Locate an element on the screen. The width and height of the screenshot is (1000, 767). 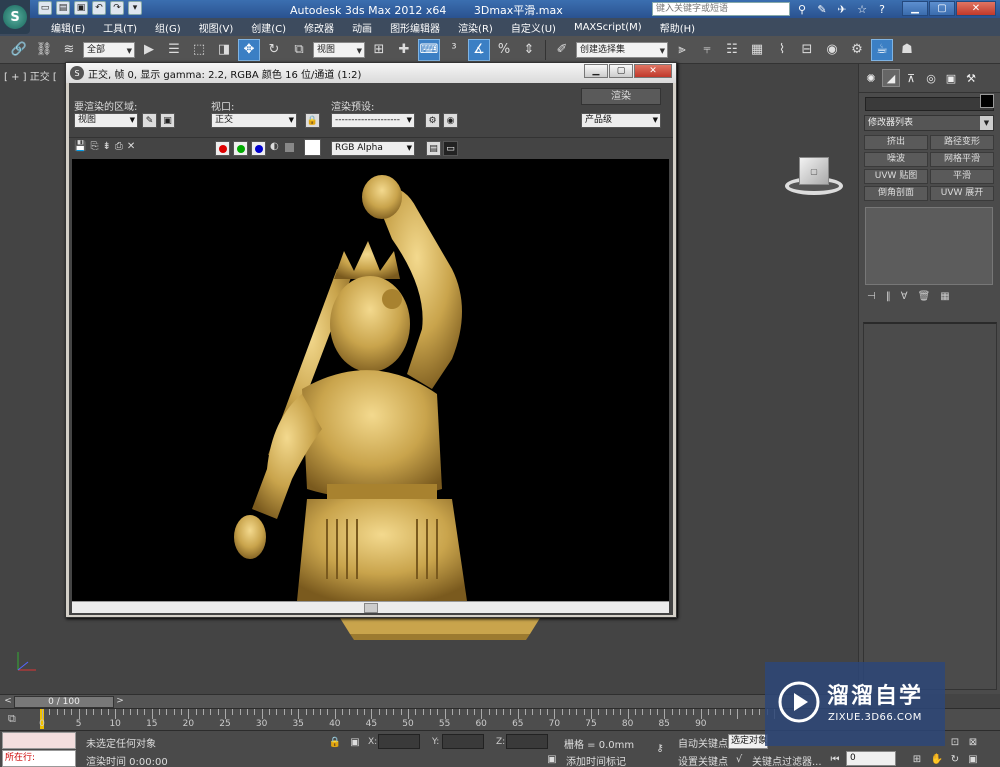
frame-ruler: 0 5 10 15 20 25 30 35 40 45 50 55 60 65 70 75 80 85 90 is located at coordinates (409, 720).